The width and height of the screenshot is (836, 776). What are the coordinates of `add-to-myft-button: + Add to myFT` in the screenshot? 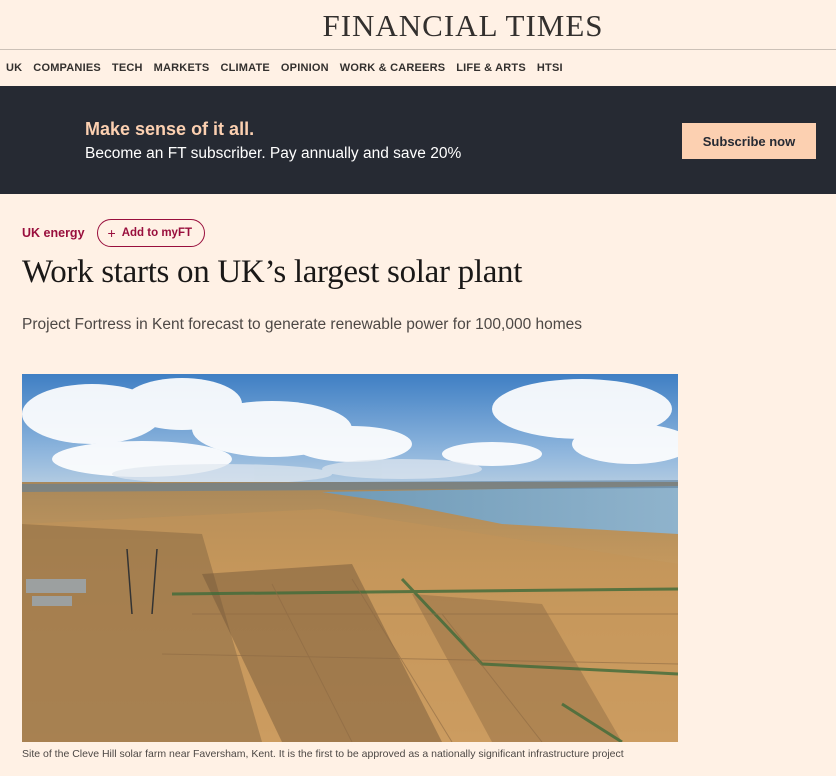 It's located at (150, 233).